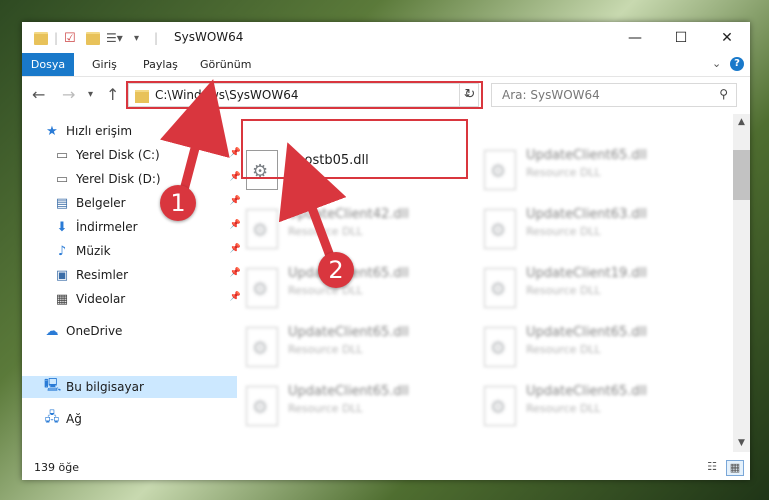 This screenshot has height=500, width=769. What do you see at coordinates (336, 270) in the screenshot?
I see `step-2-badge: 2` at bounding box center [336, 270].